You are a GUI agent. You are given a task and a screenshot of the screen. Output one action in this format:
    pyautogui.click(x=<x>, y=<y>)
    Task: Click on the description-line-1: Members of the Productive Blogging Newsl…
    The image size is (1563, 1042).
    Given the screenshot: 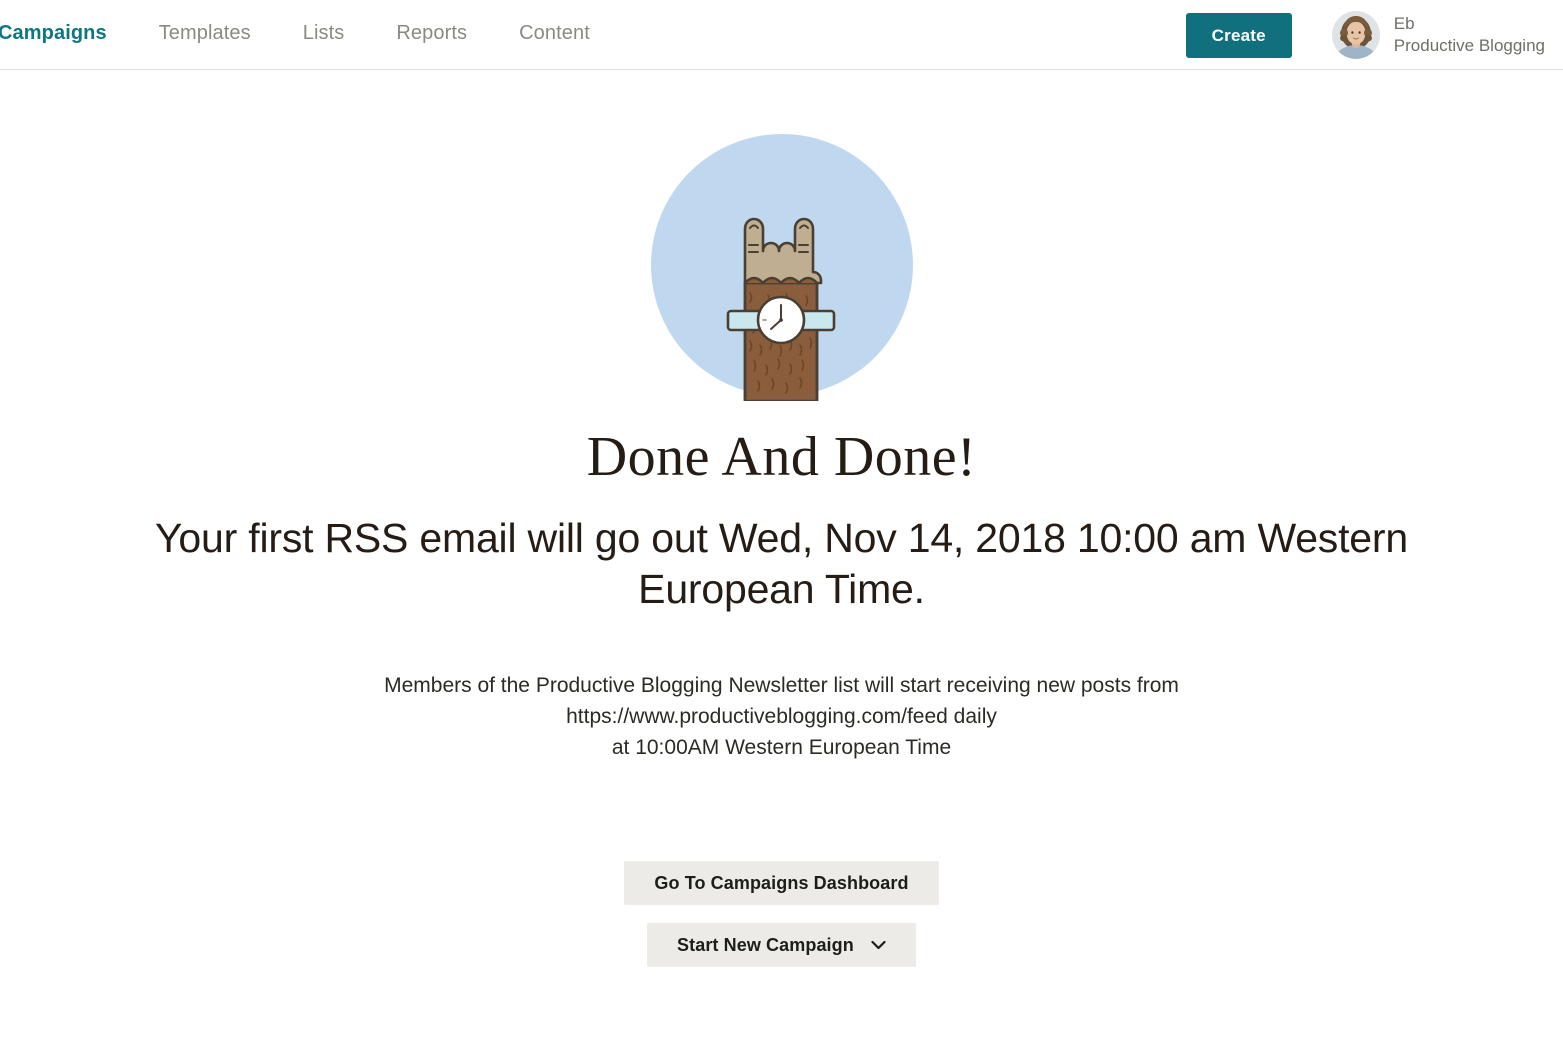 What is the action you would take?
    pyautogui.click(x=781, y=686)
    